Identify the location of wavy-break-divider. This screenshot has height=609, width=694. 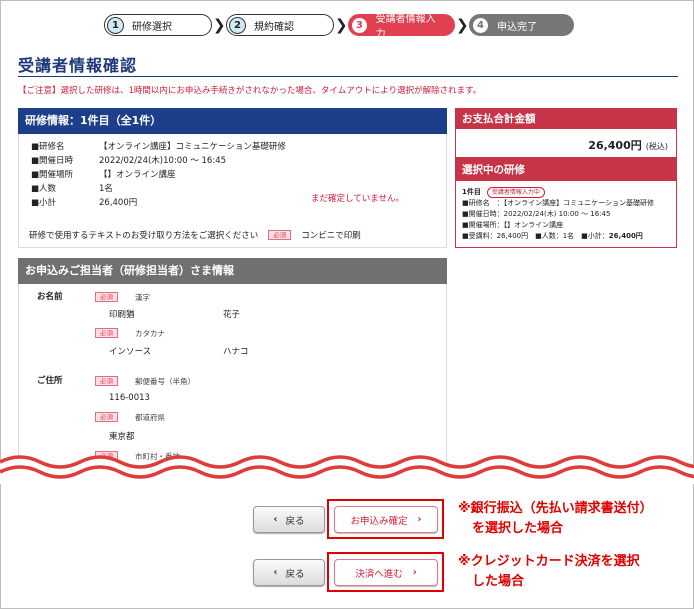
(347, 469).